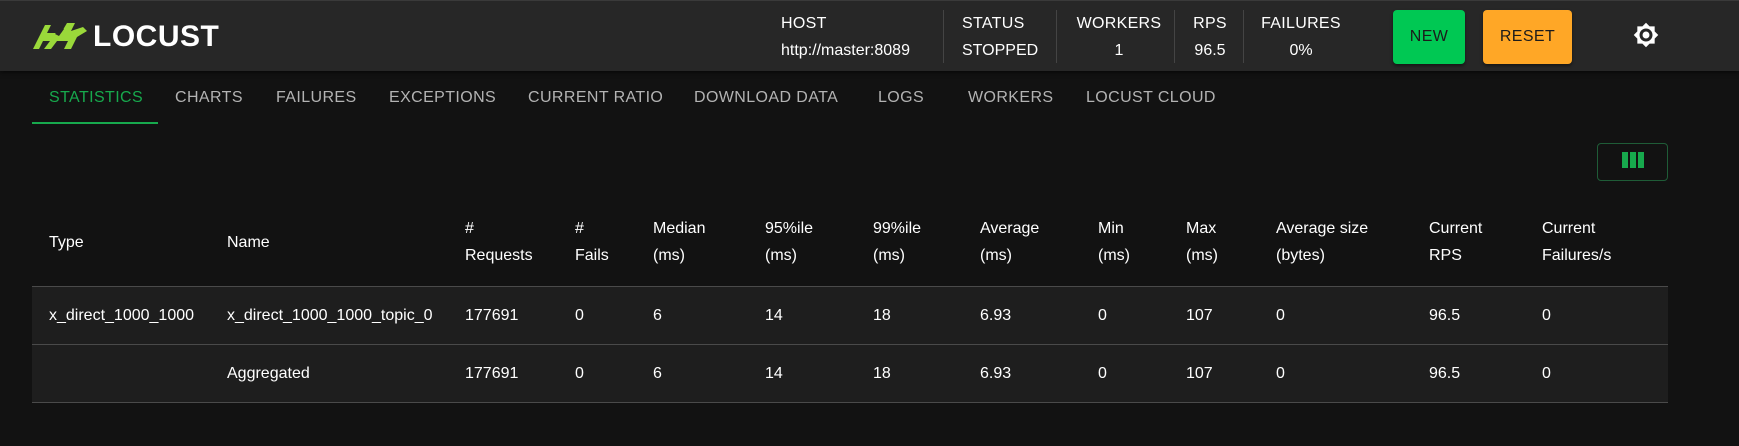 This screenshot has width=1739, height=446. Describe the element at coordinates (1322, 242) in the screenshot. I see `column-header-average-size: Average size (bytes)` at that location.